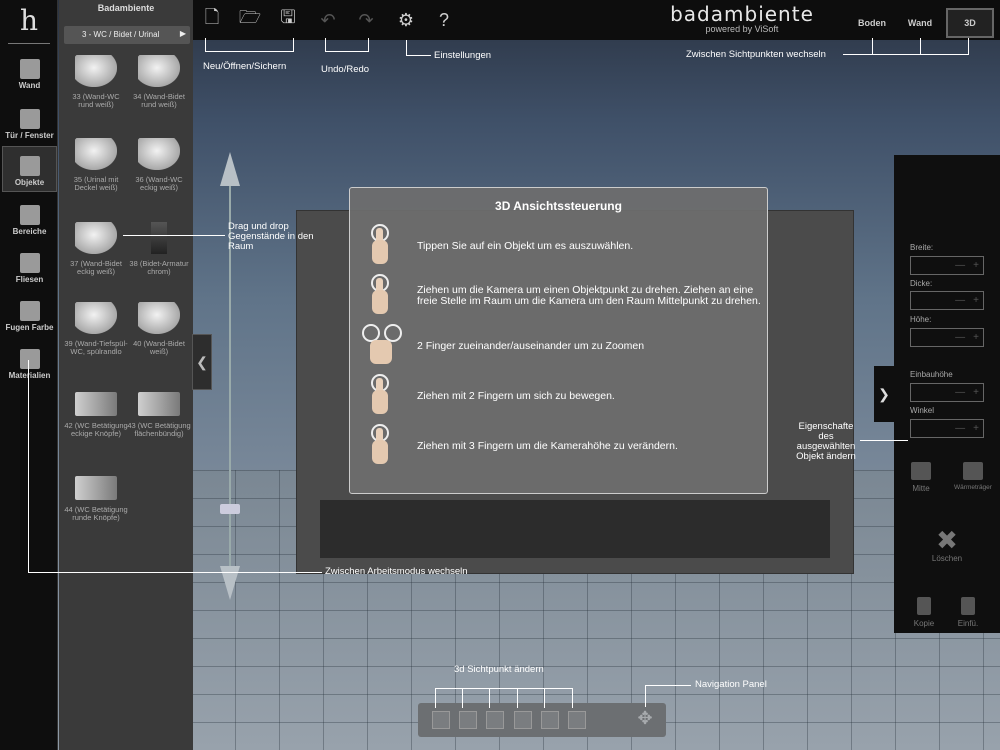 This screenshot has width=1000, height=750. I want to click on paste-button: Einfü., so click(968, 612).